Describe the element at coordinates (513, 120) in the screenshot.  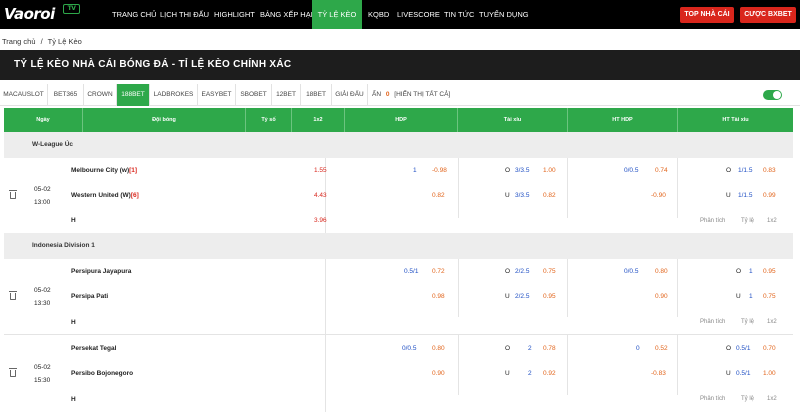
I see `col-tai-xiu: Tài xỉu` at that location.